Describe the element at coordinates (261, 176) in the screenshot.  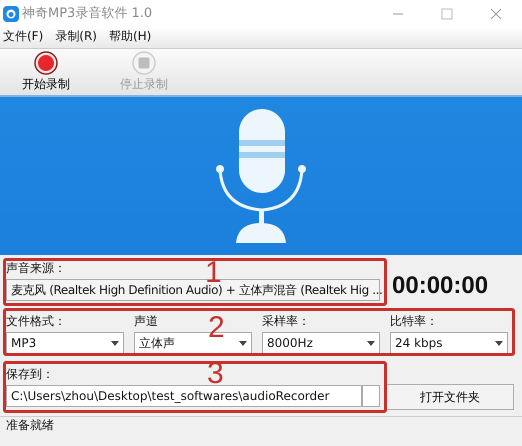
I see `microphone-icon` at that location.